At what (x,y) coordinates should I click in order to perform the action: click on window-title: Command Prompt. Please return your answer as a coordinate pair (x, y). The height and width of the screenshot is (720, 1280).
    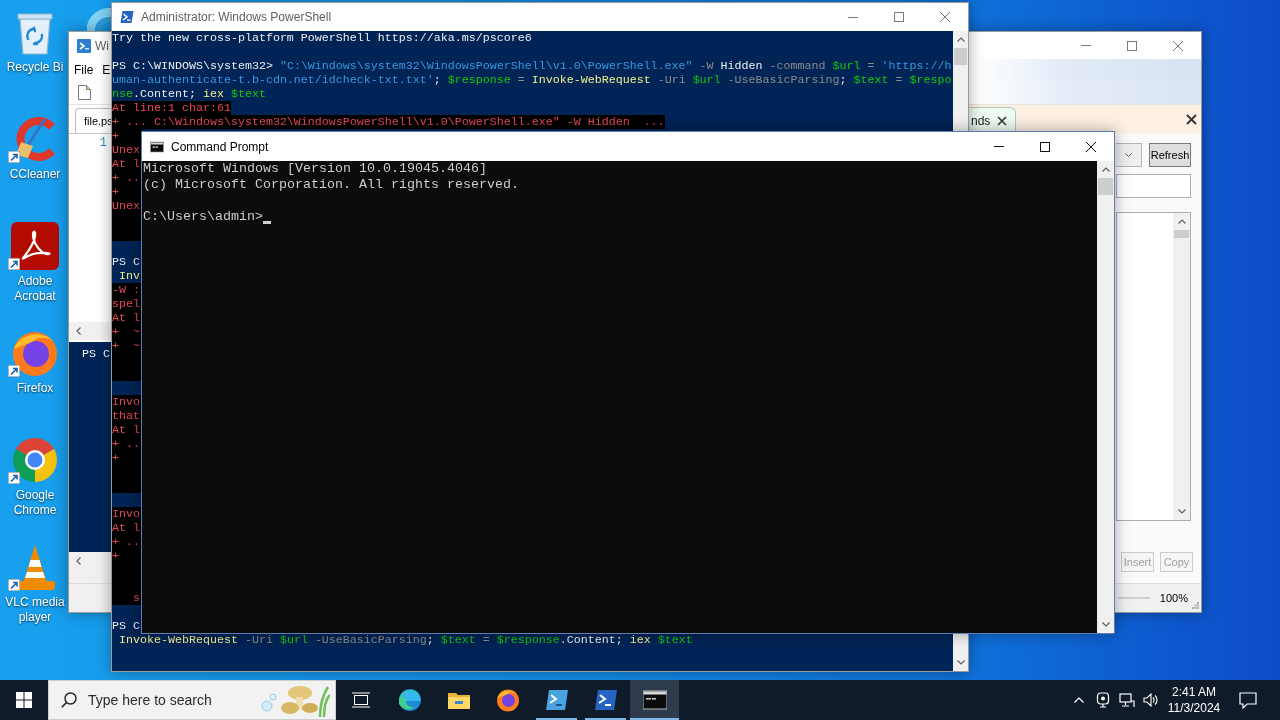
    Looking at the image, I should click on (220, 146).